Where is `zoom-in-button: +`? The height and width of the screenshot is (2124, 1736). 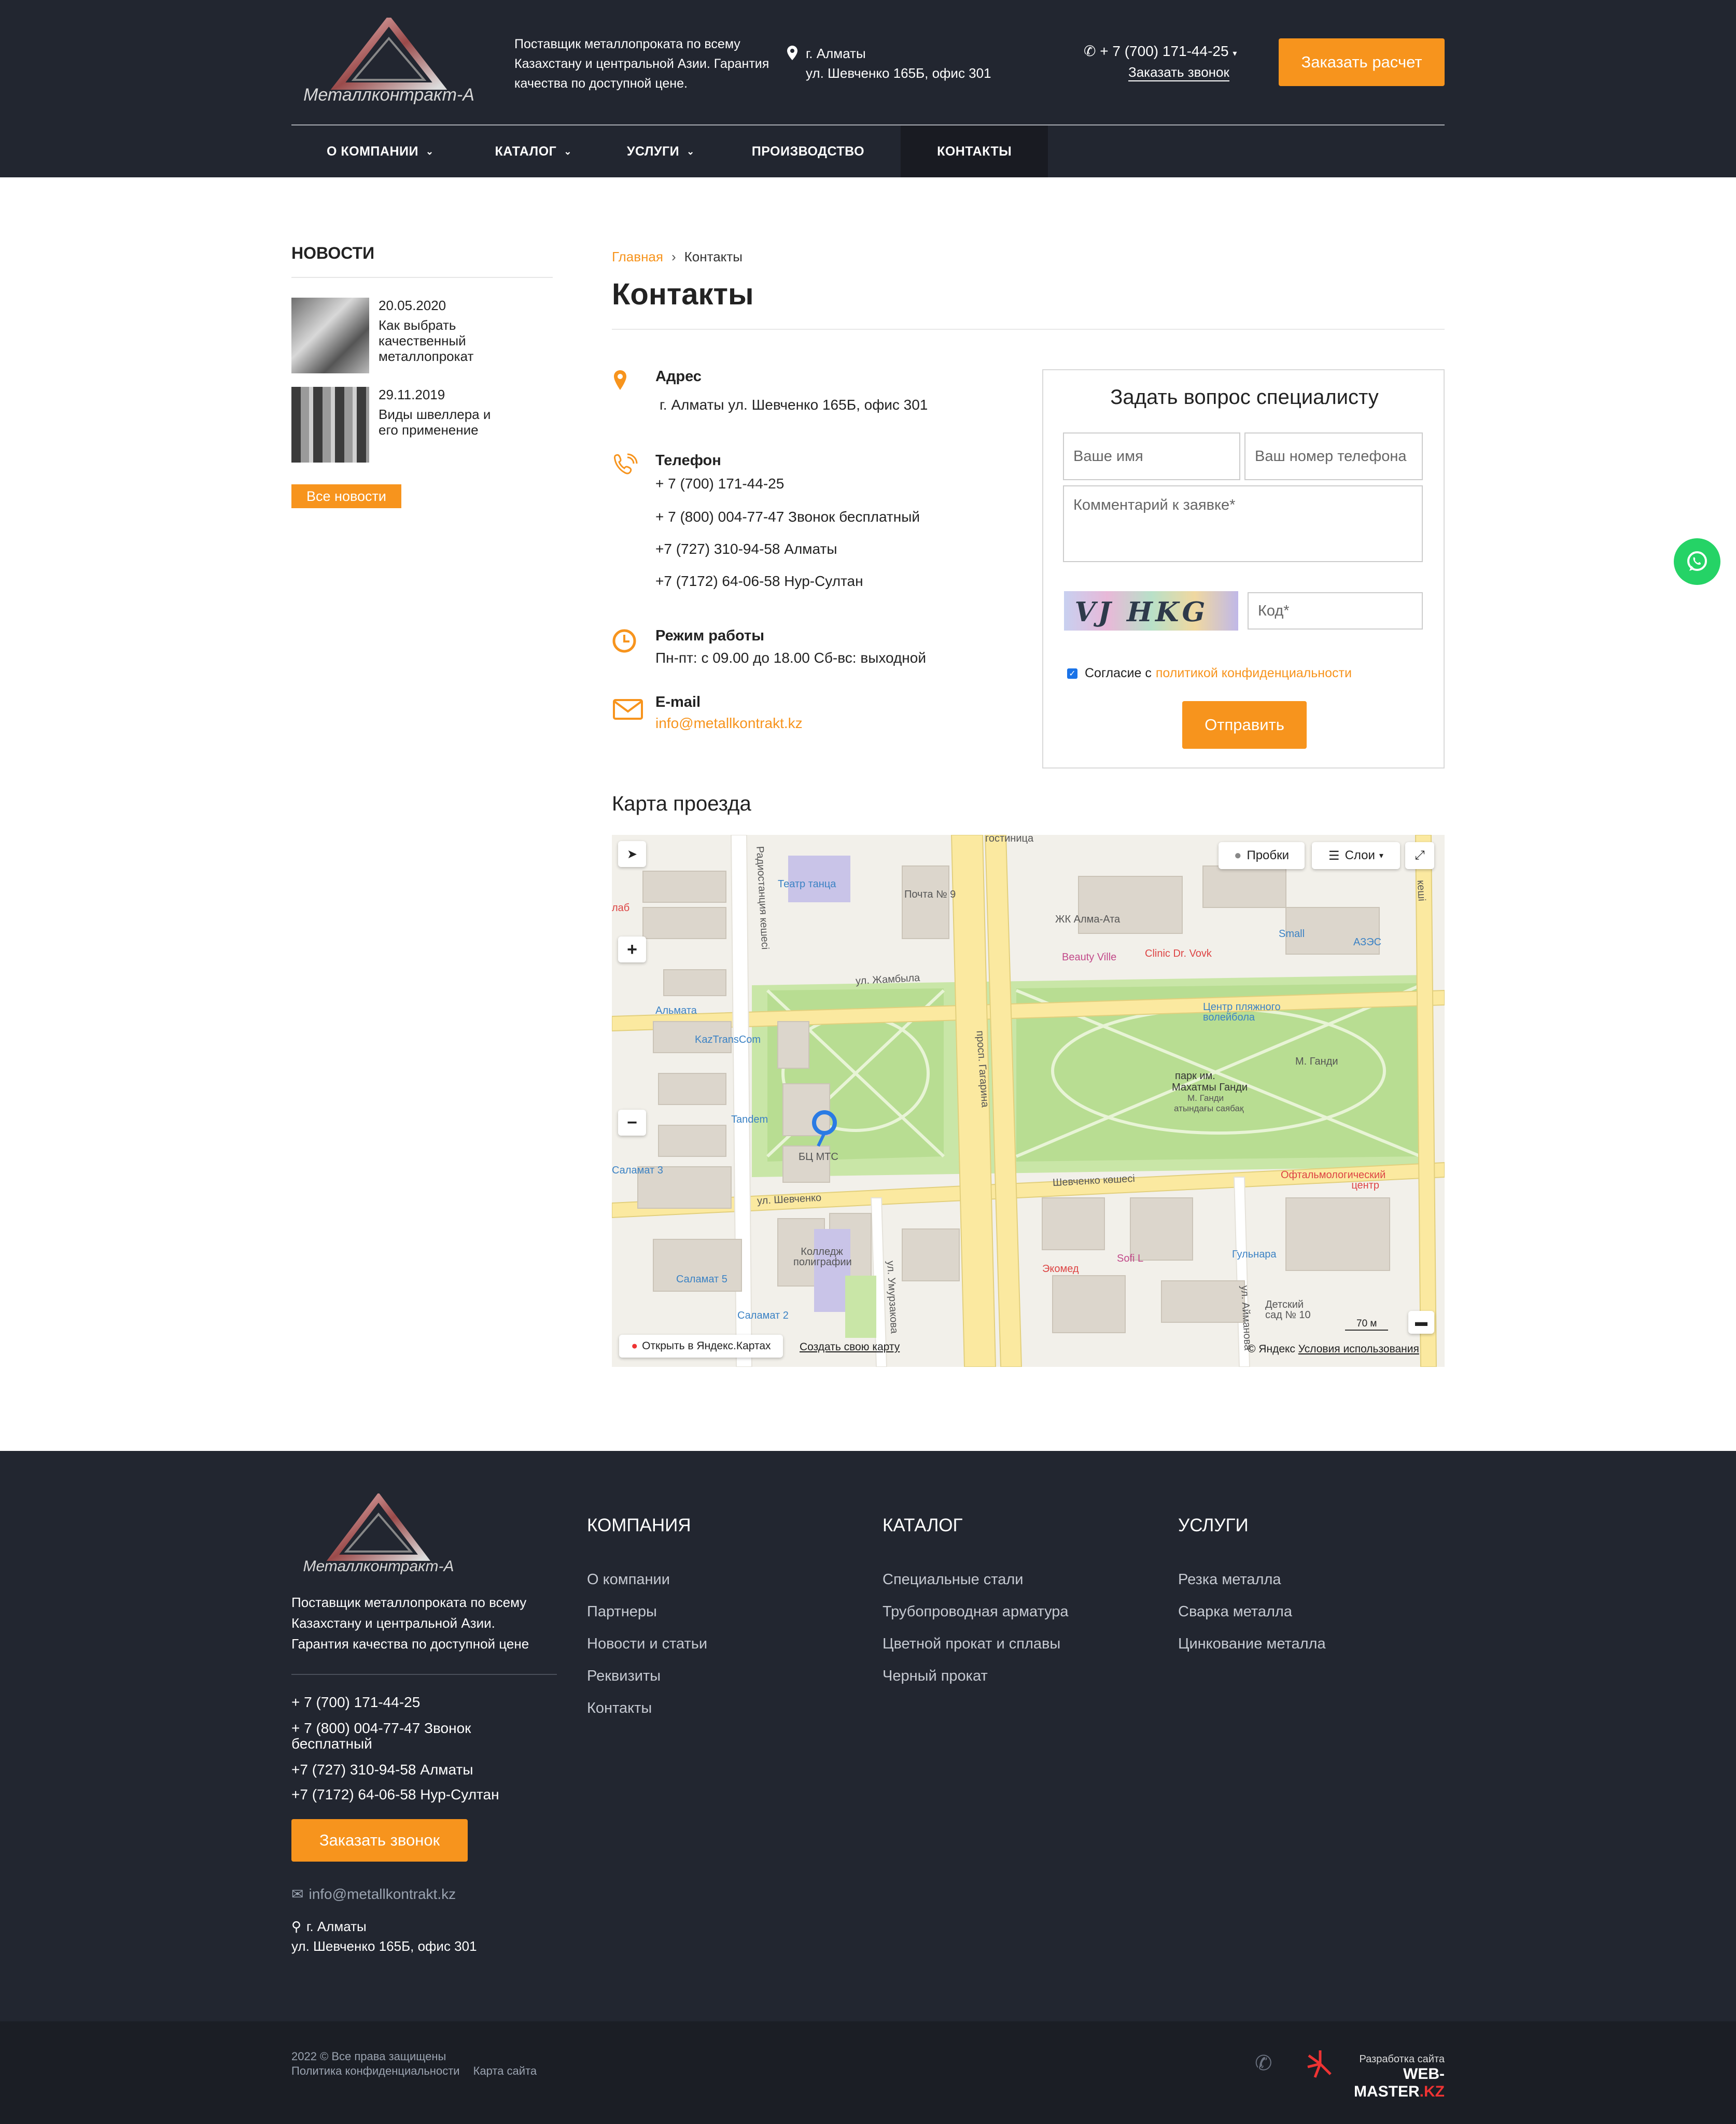 zoom-in-button: + is located at coordinates (632, 949).